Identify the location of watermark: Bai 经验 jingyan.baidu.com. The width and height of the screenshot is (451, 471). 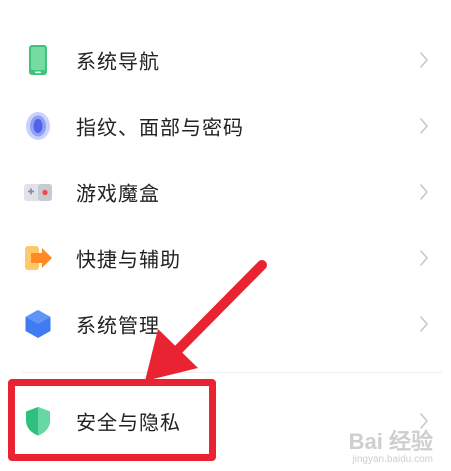
(391, 444).